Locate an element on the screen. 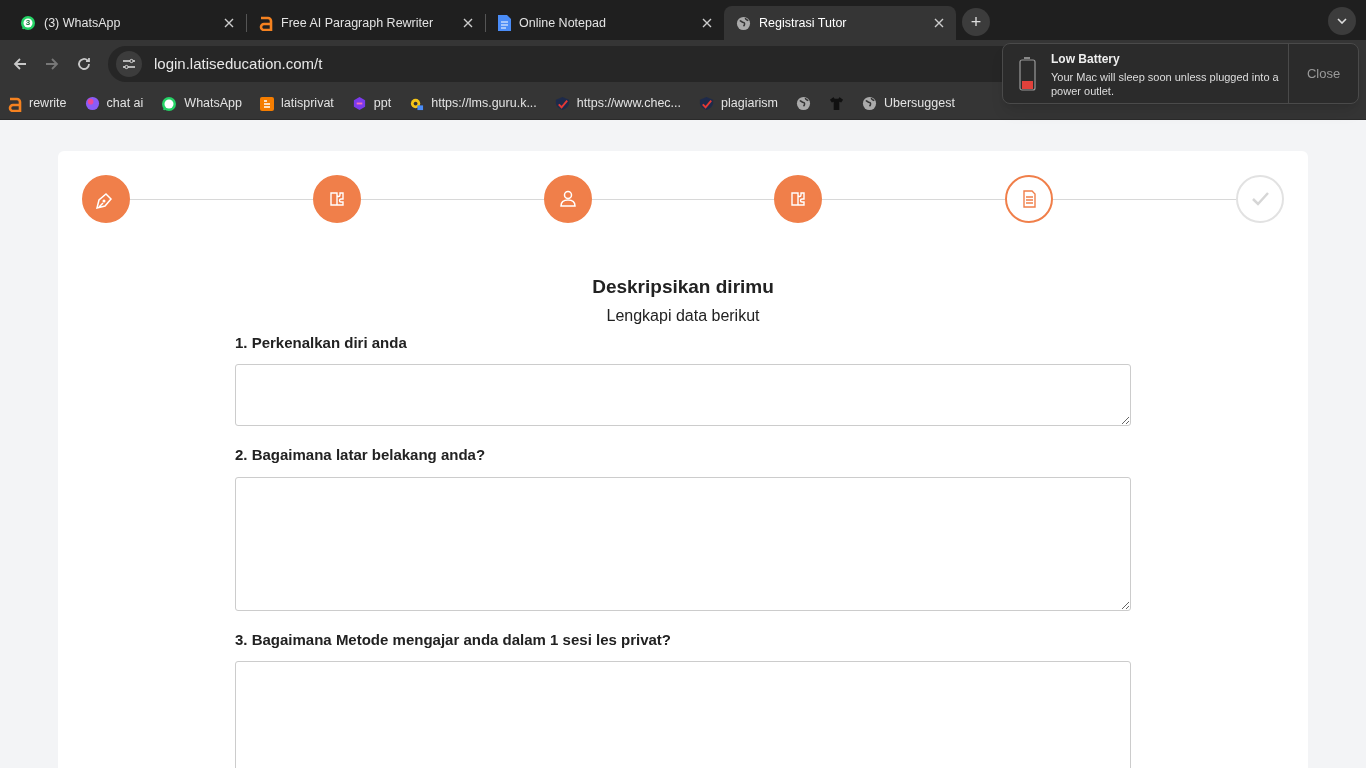 This screenshot has height=768, width=1366. reload-icon is located at coordinates (84, 64).